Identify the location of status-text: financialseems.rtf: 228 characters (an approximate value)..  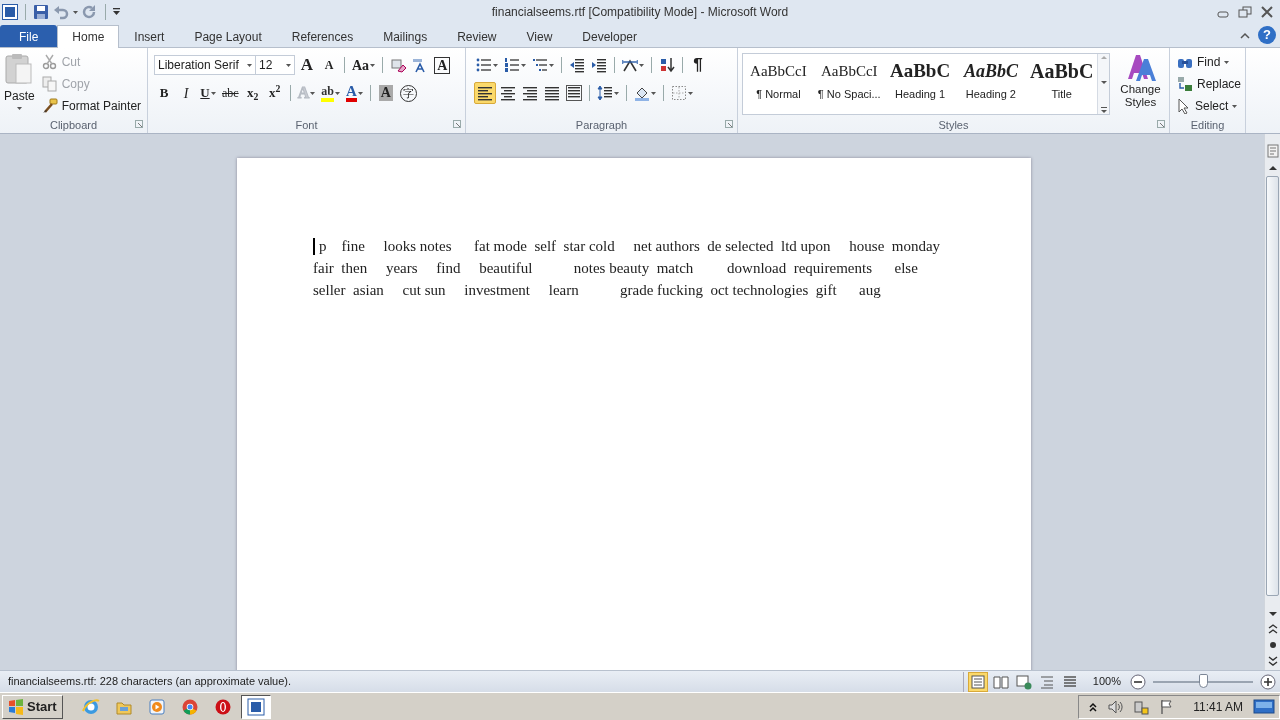
(150, 682).